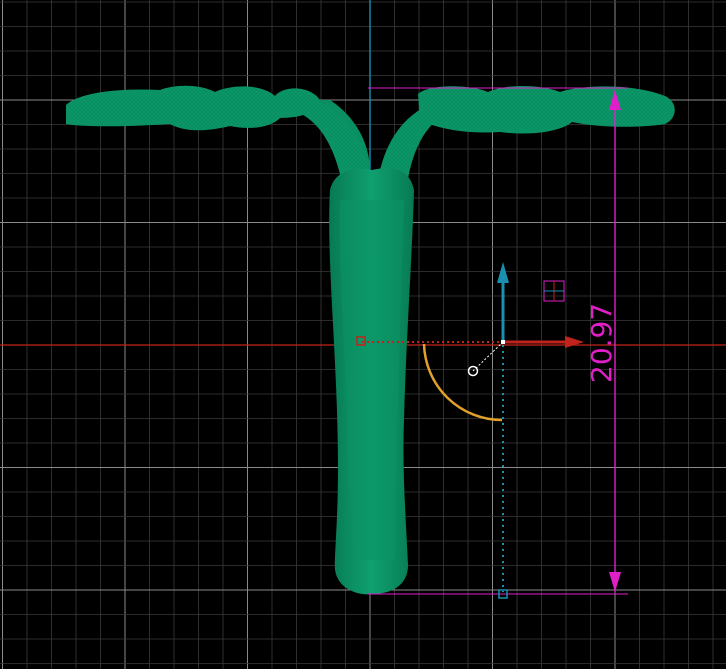 This screenshot has width=726, height=669. I want to click on dimension-value: 20.97, so click(601, 343).